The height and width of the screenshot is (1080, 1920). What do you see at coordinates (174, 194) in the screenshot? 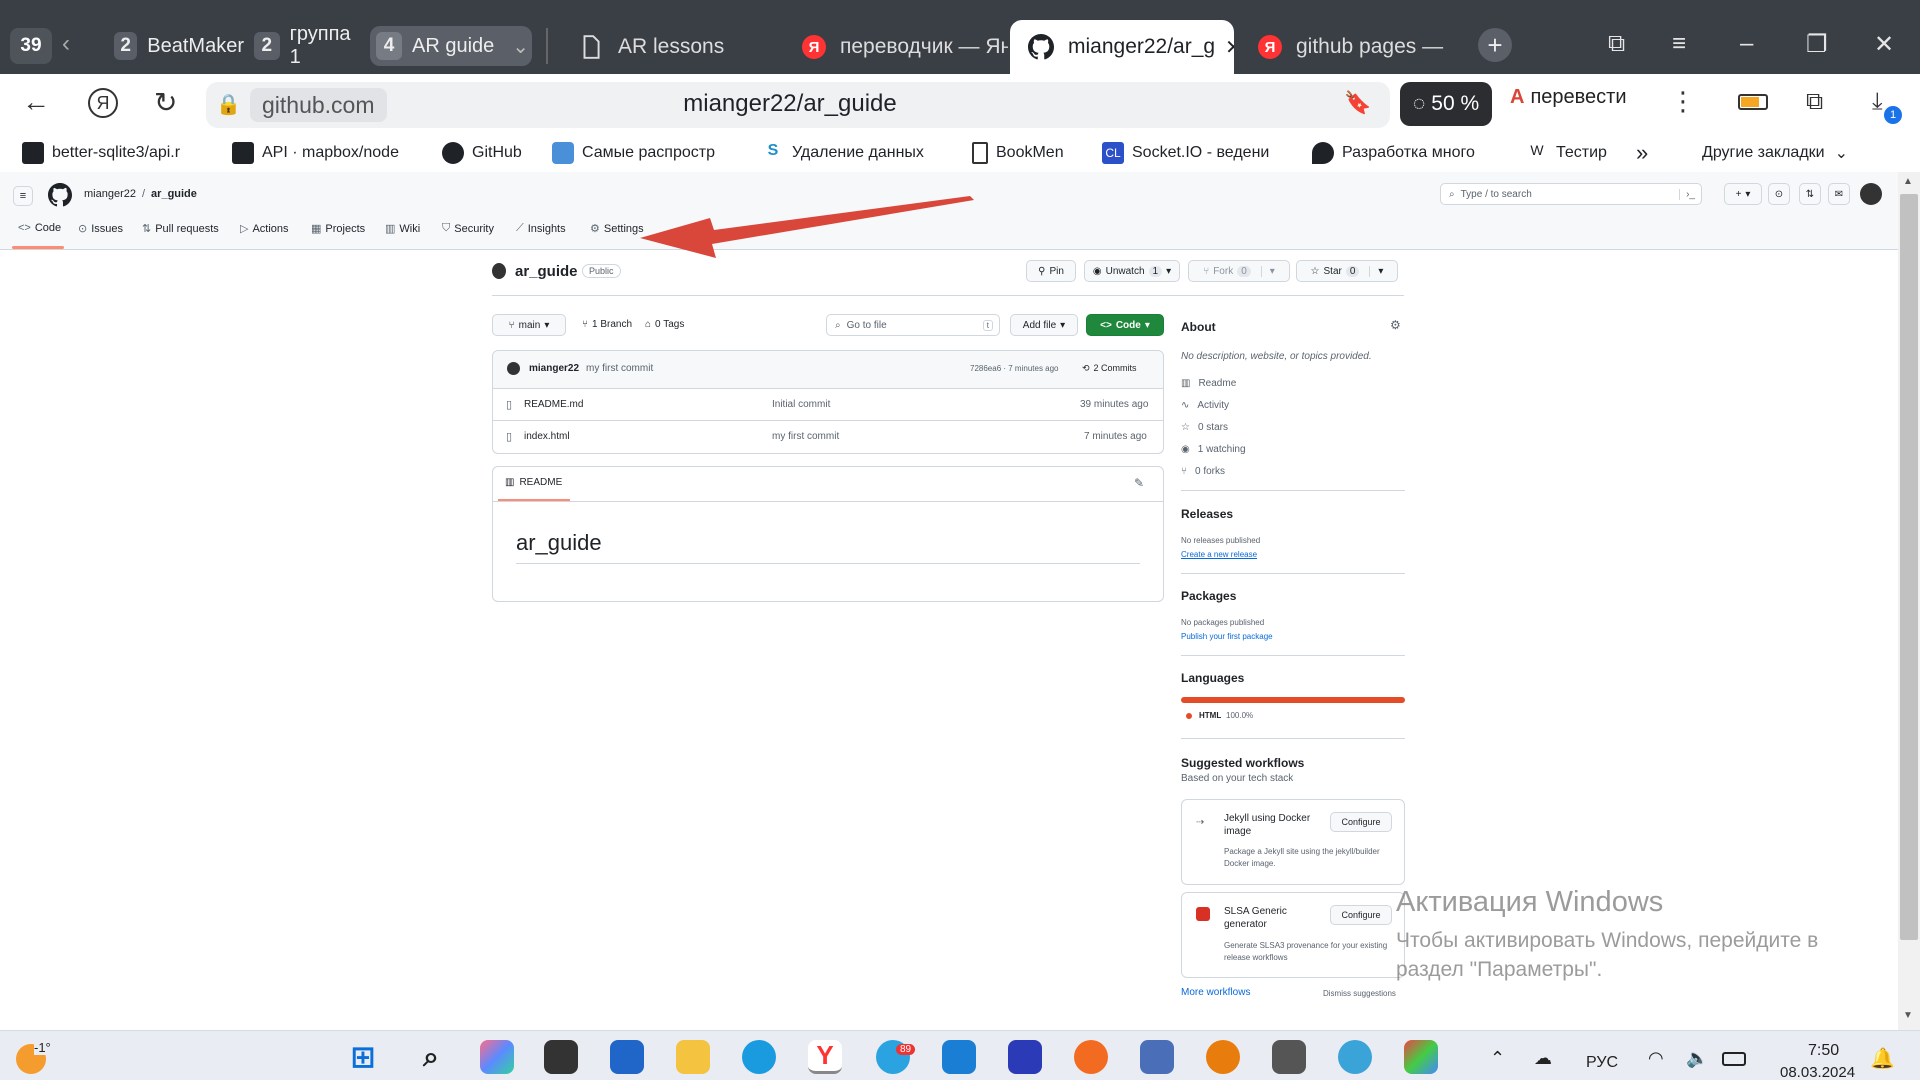
I see `breadcrumb-repo: ar_guide` at bounding box center [174, 194].